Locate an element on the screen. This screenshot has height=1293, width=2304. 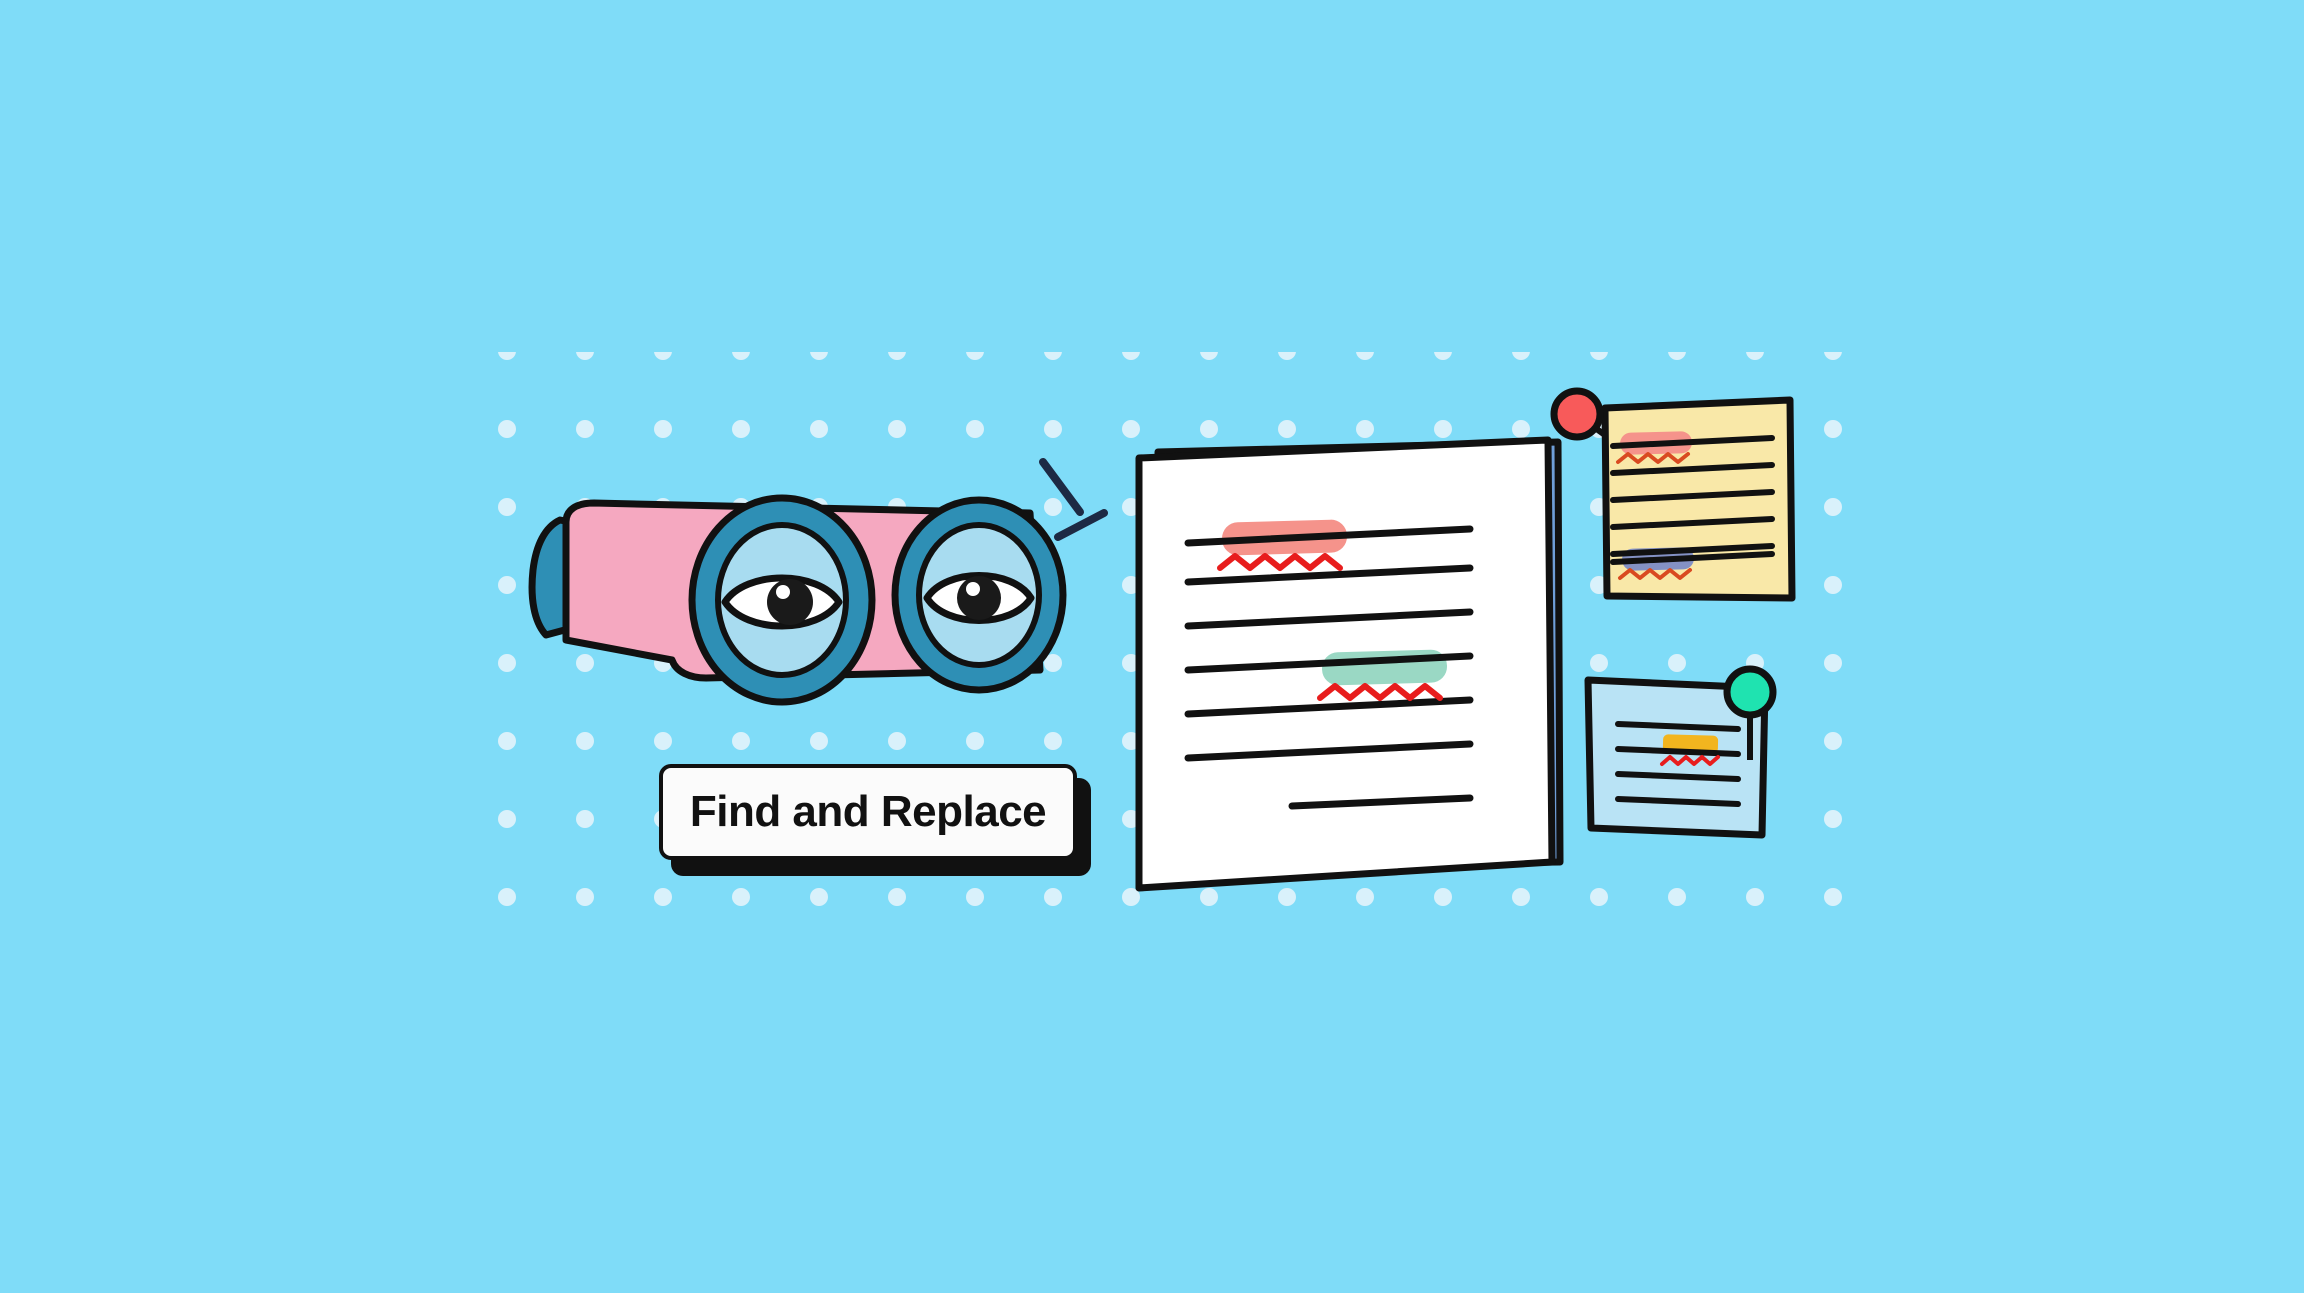
find-and-replace-label-card: Find and Replace is located at coordinates (875, 820).